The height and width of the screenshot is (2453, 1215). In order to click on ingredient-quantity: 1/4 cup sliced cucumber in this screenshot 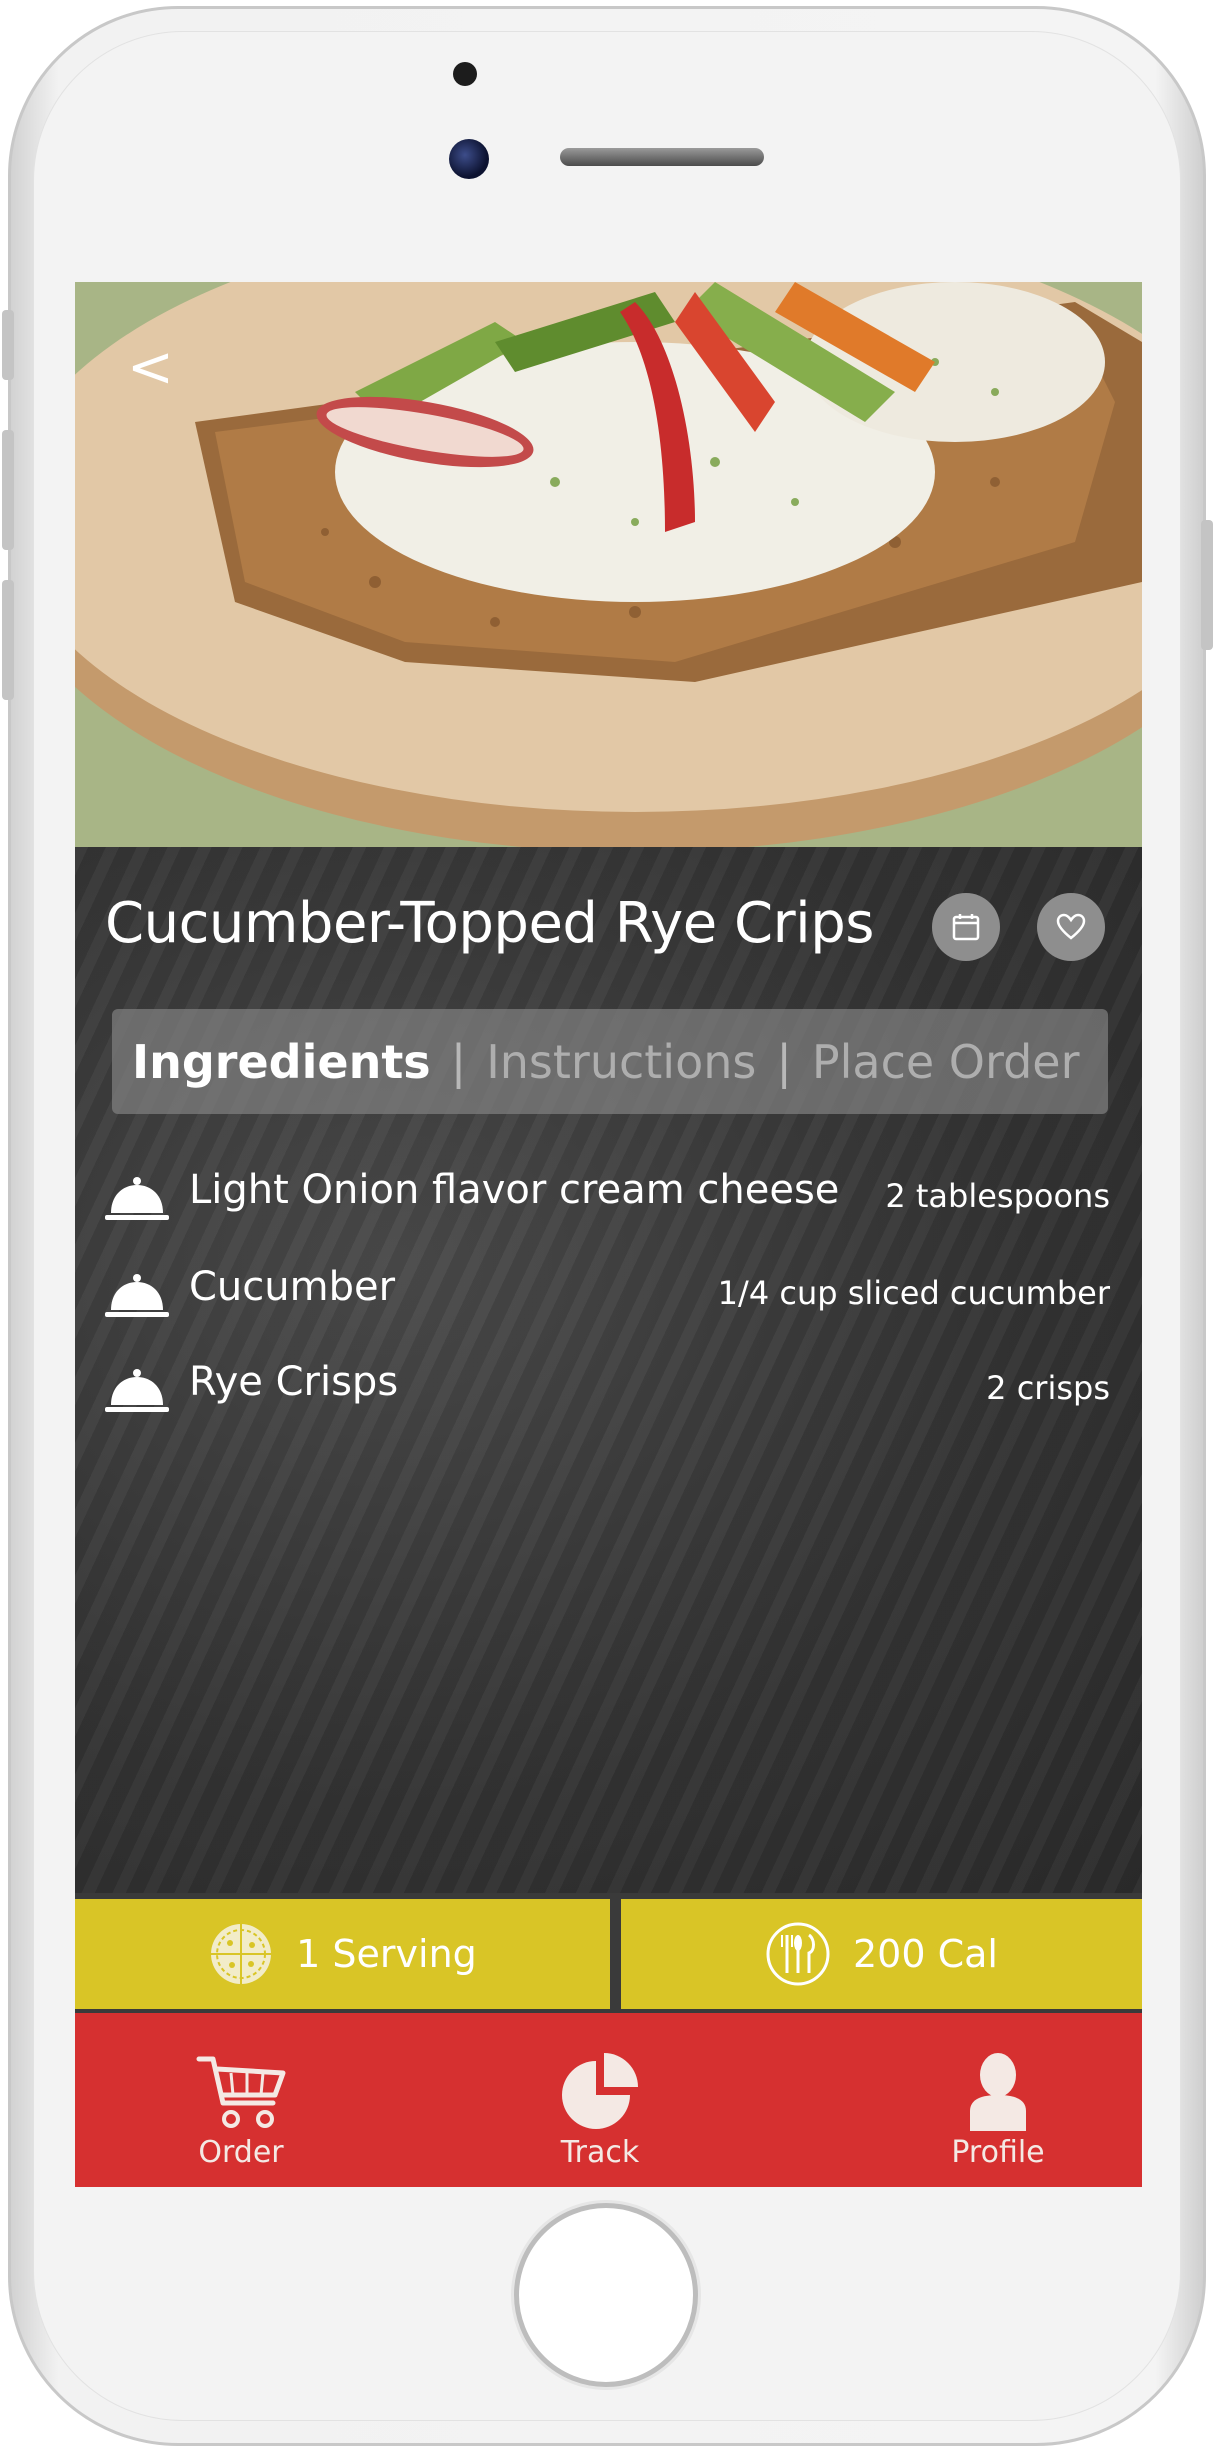, I will do `click(913, 1293)`.